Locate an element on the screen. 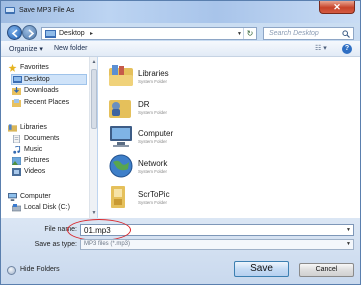  back-arrow-icon is located at coordinates (14, 33).